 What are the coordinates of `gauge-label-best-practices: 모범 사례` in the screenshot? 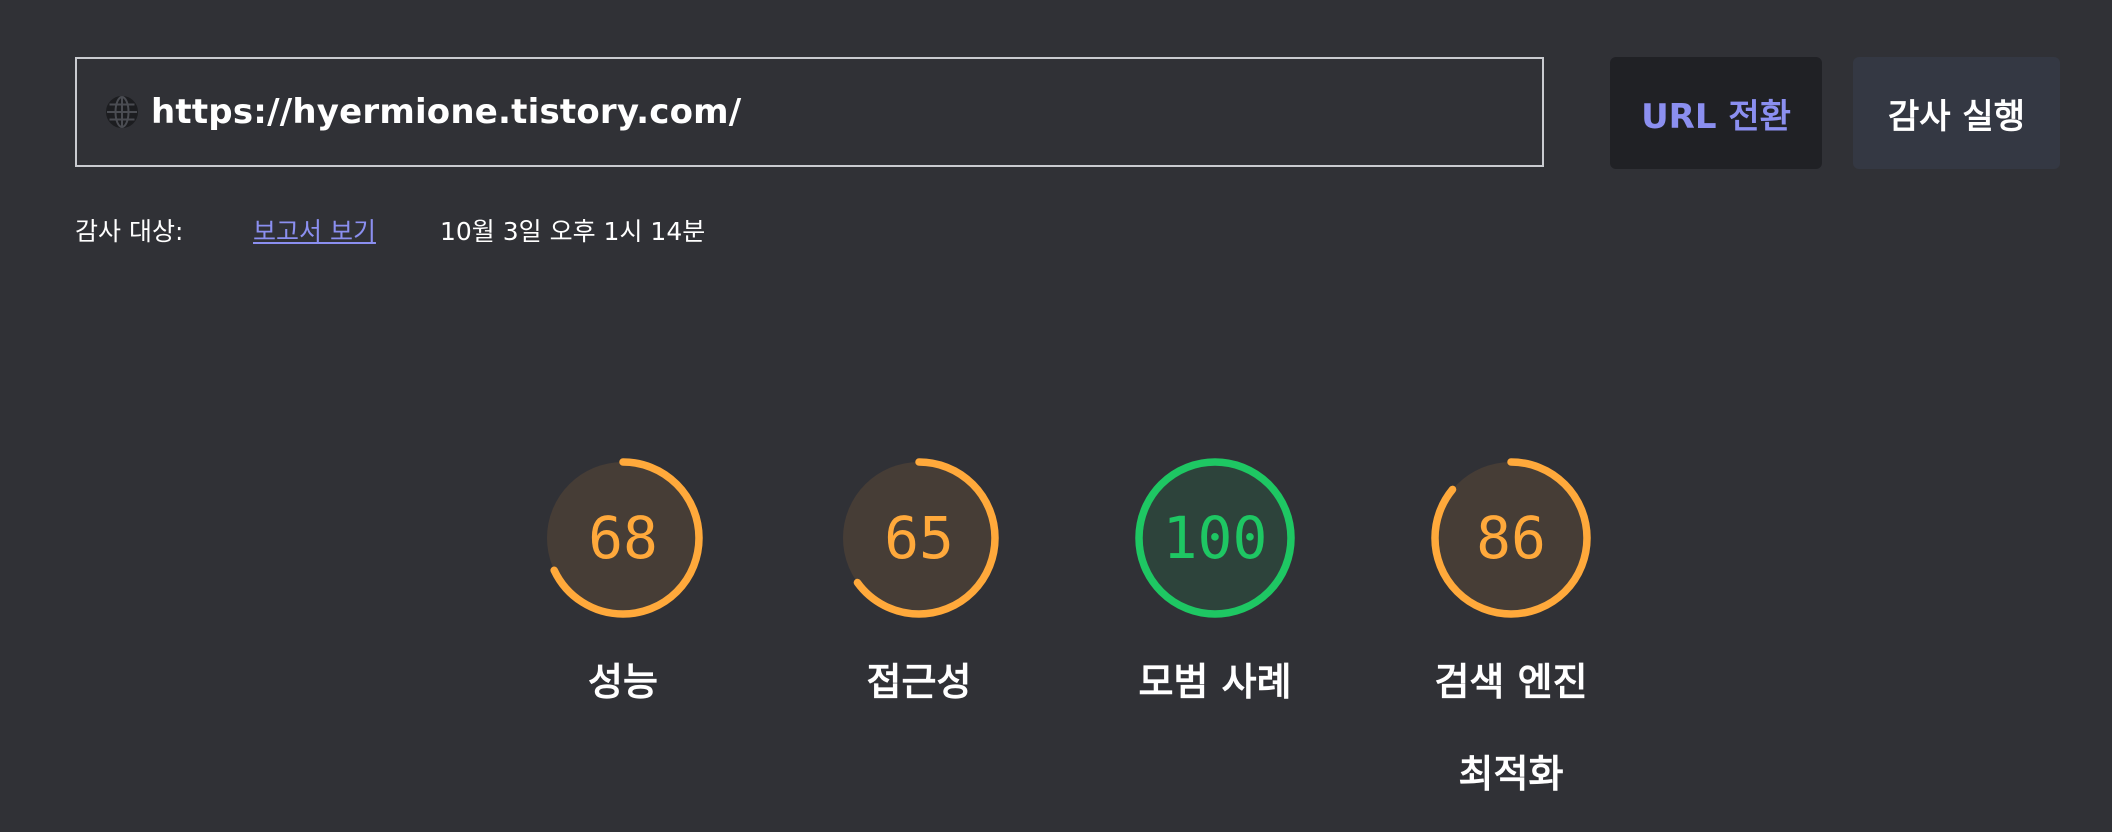 It's located at (1215, 682).